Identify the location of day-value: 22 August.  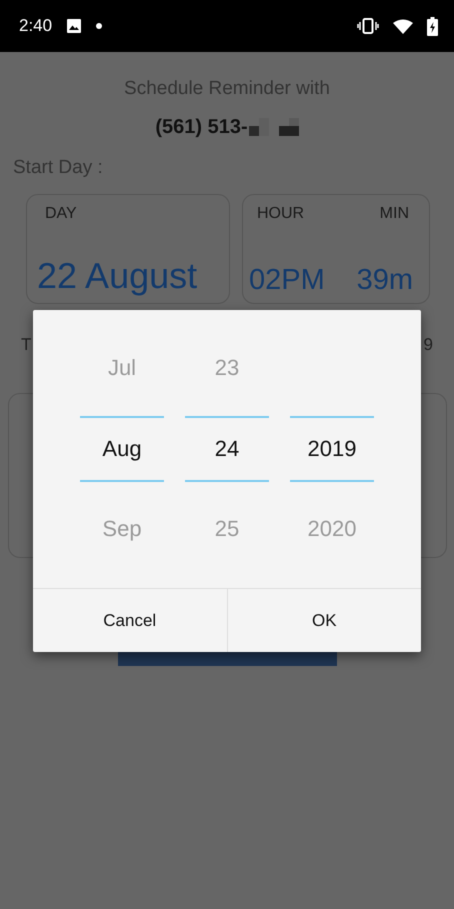
(117, 276).